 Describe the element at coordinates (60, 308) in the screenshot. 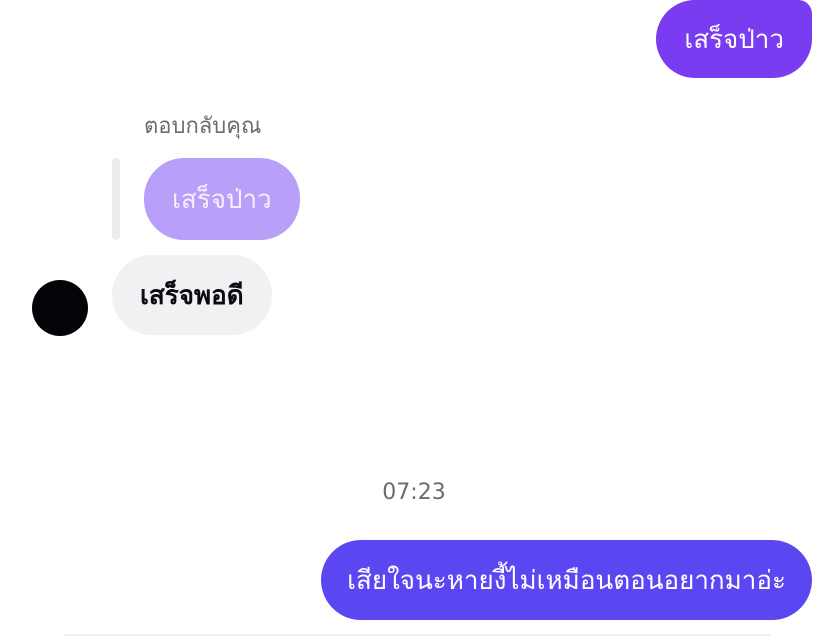

I see `avatar` at that location.